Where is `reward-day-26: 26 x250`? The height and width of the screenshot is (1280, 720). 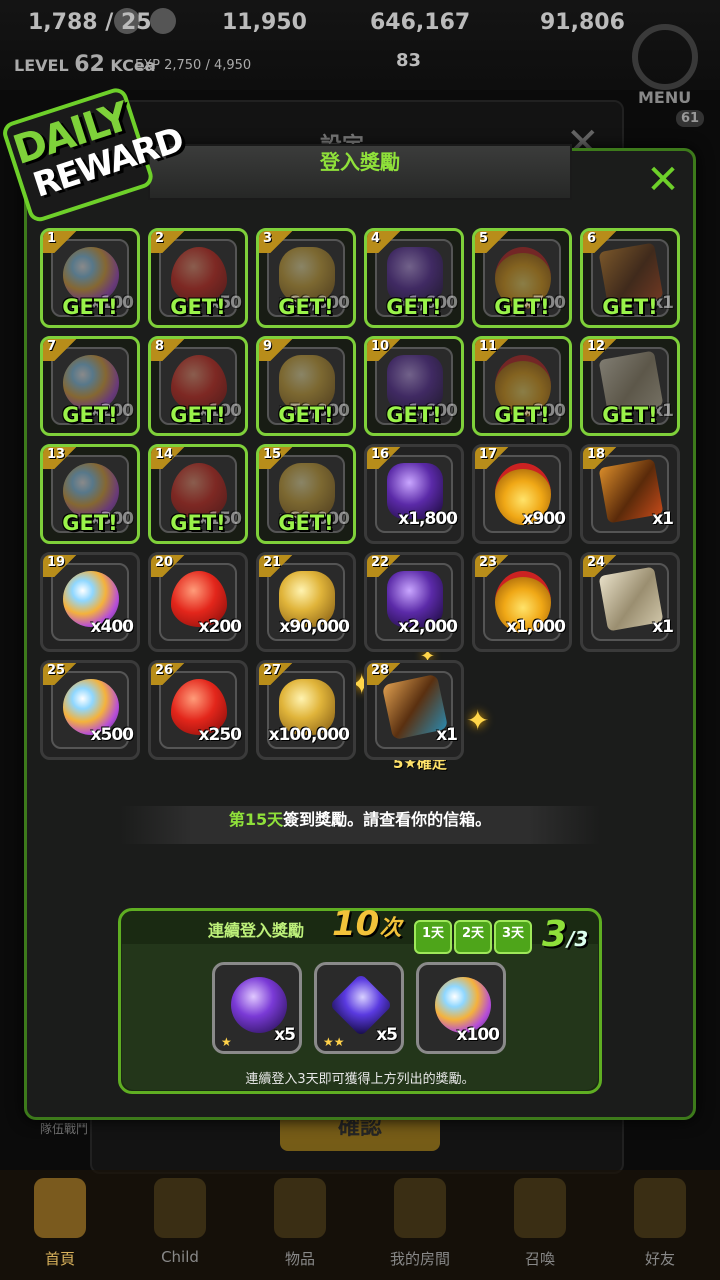 reward-day-26: 26 x250 is located at coordinates (198, 710).